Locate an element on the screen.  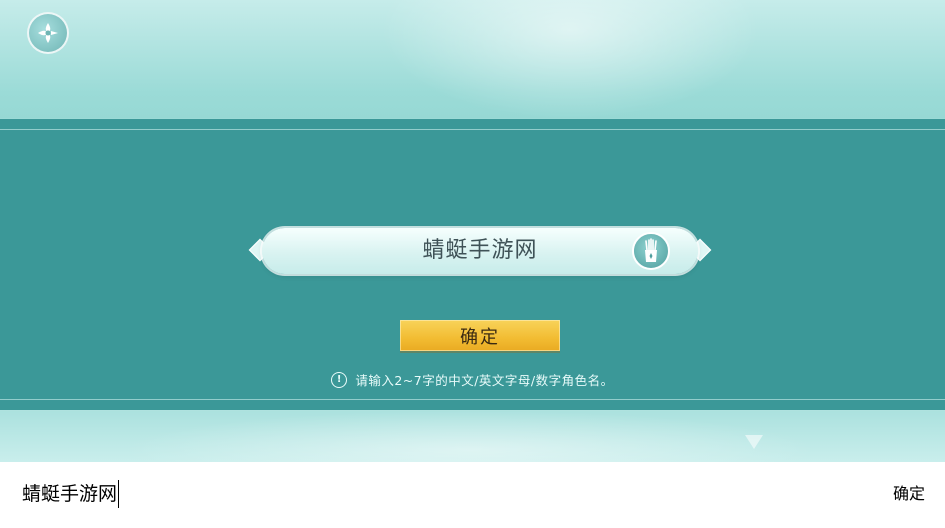
panel-top-line is located at coordinates (472, 129).